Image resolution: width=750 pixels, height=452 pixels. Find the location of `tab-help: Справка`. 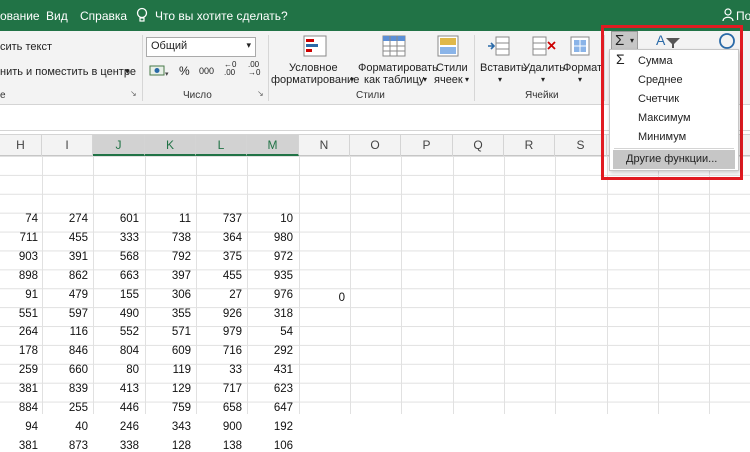

tab-help: Справка is located at coordinates (103, 16).